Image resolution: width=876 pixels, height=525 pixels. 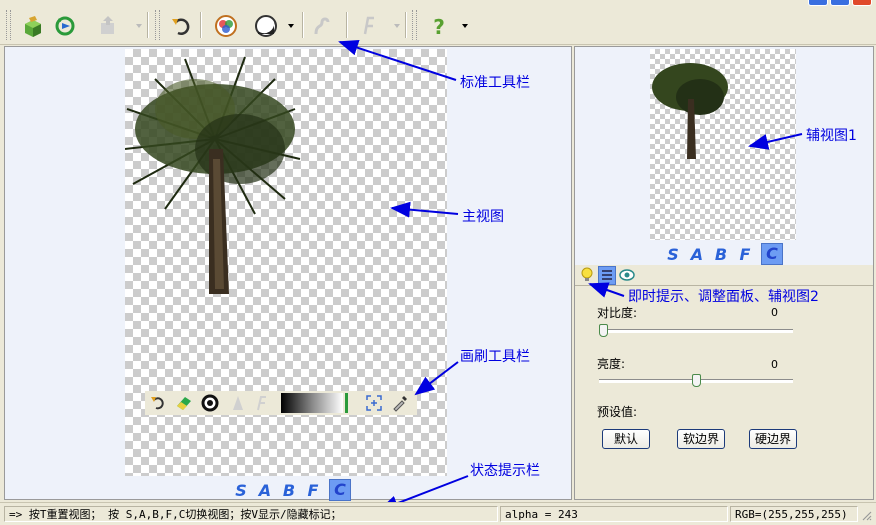 I want to click on resize-grip-icon, so click(x=866, y=515).